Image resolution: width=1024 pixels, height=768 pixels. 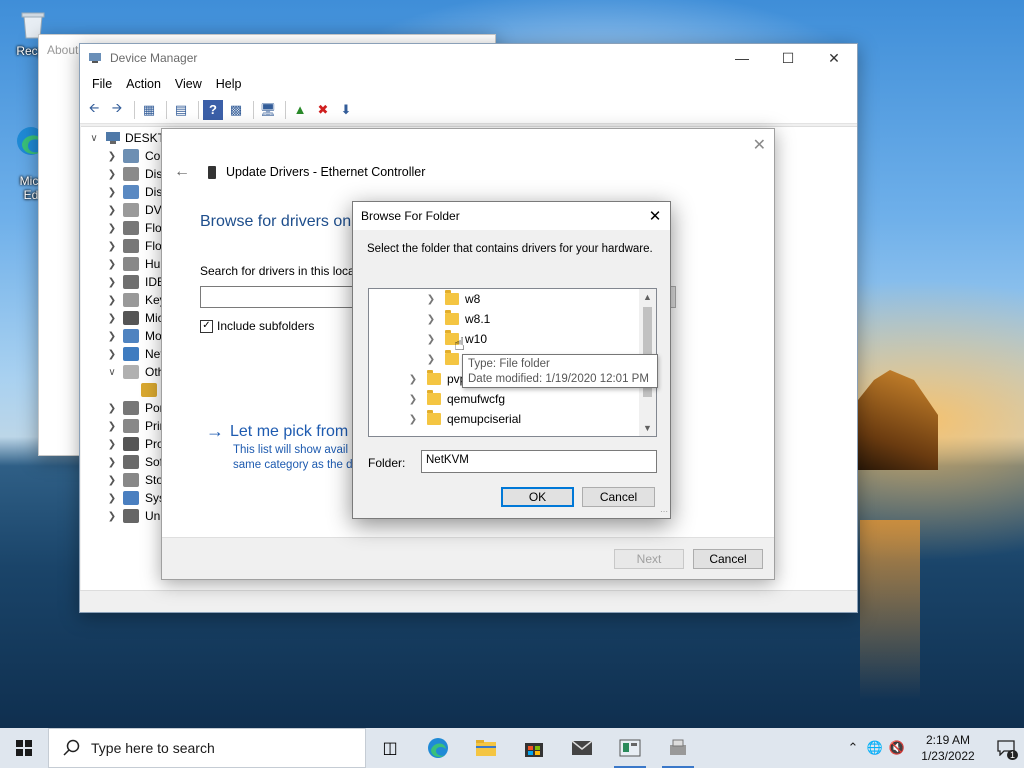 What do you see at coordinates (649, 559) in the screenshot?
I see `next-button: Next` at bounding box center [649, 559].